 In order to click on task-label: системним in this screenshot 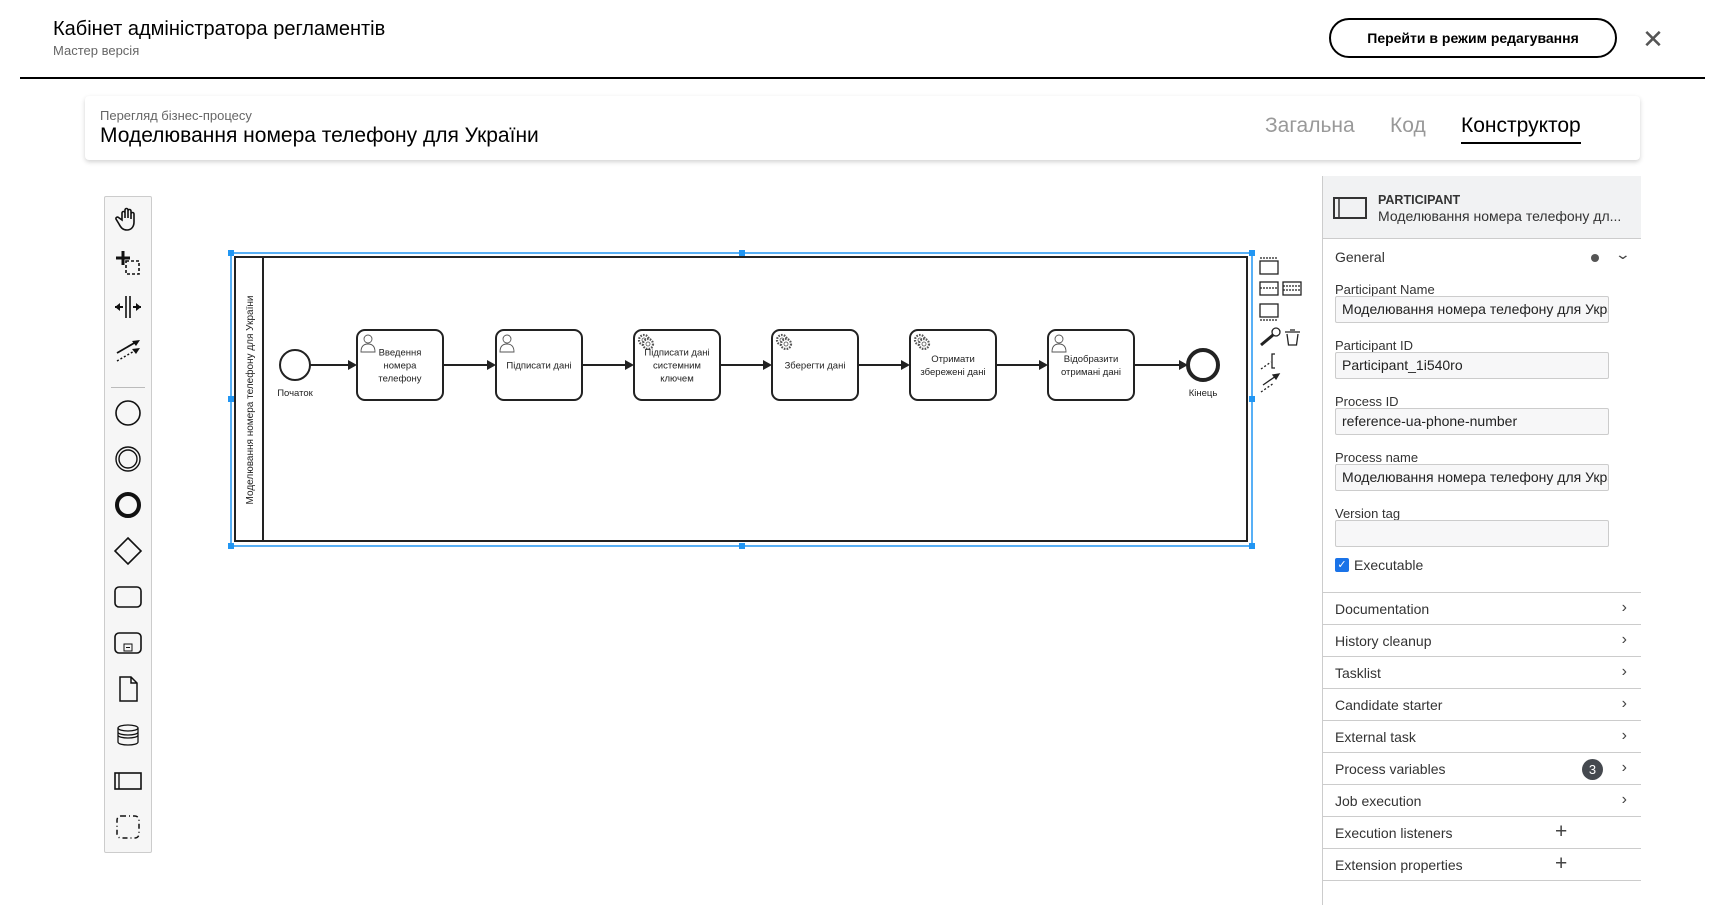, I will do `click(677, 366)`.